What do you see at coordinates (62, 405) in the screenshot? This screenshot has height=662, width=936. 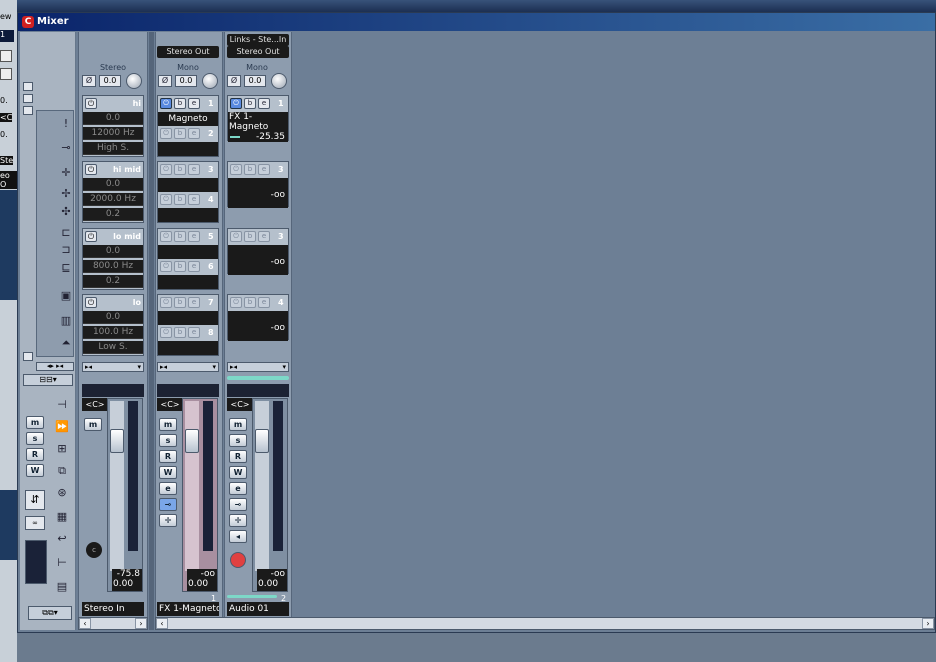 I see `input-icon: ⊣` at bounding box center [62, 405].